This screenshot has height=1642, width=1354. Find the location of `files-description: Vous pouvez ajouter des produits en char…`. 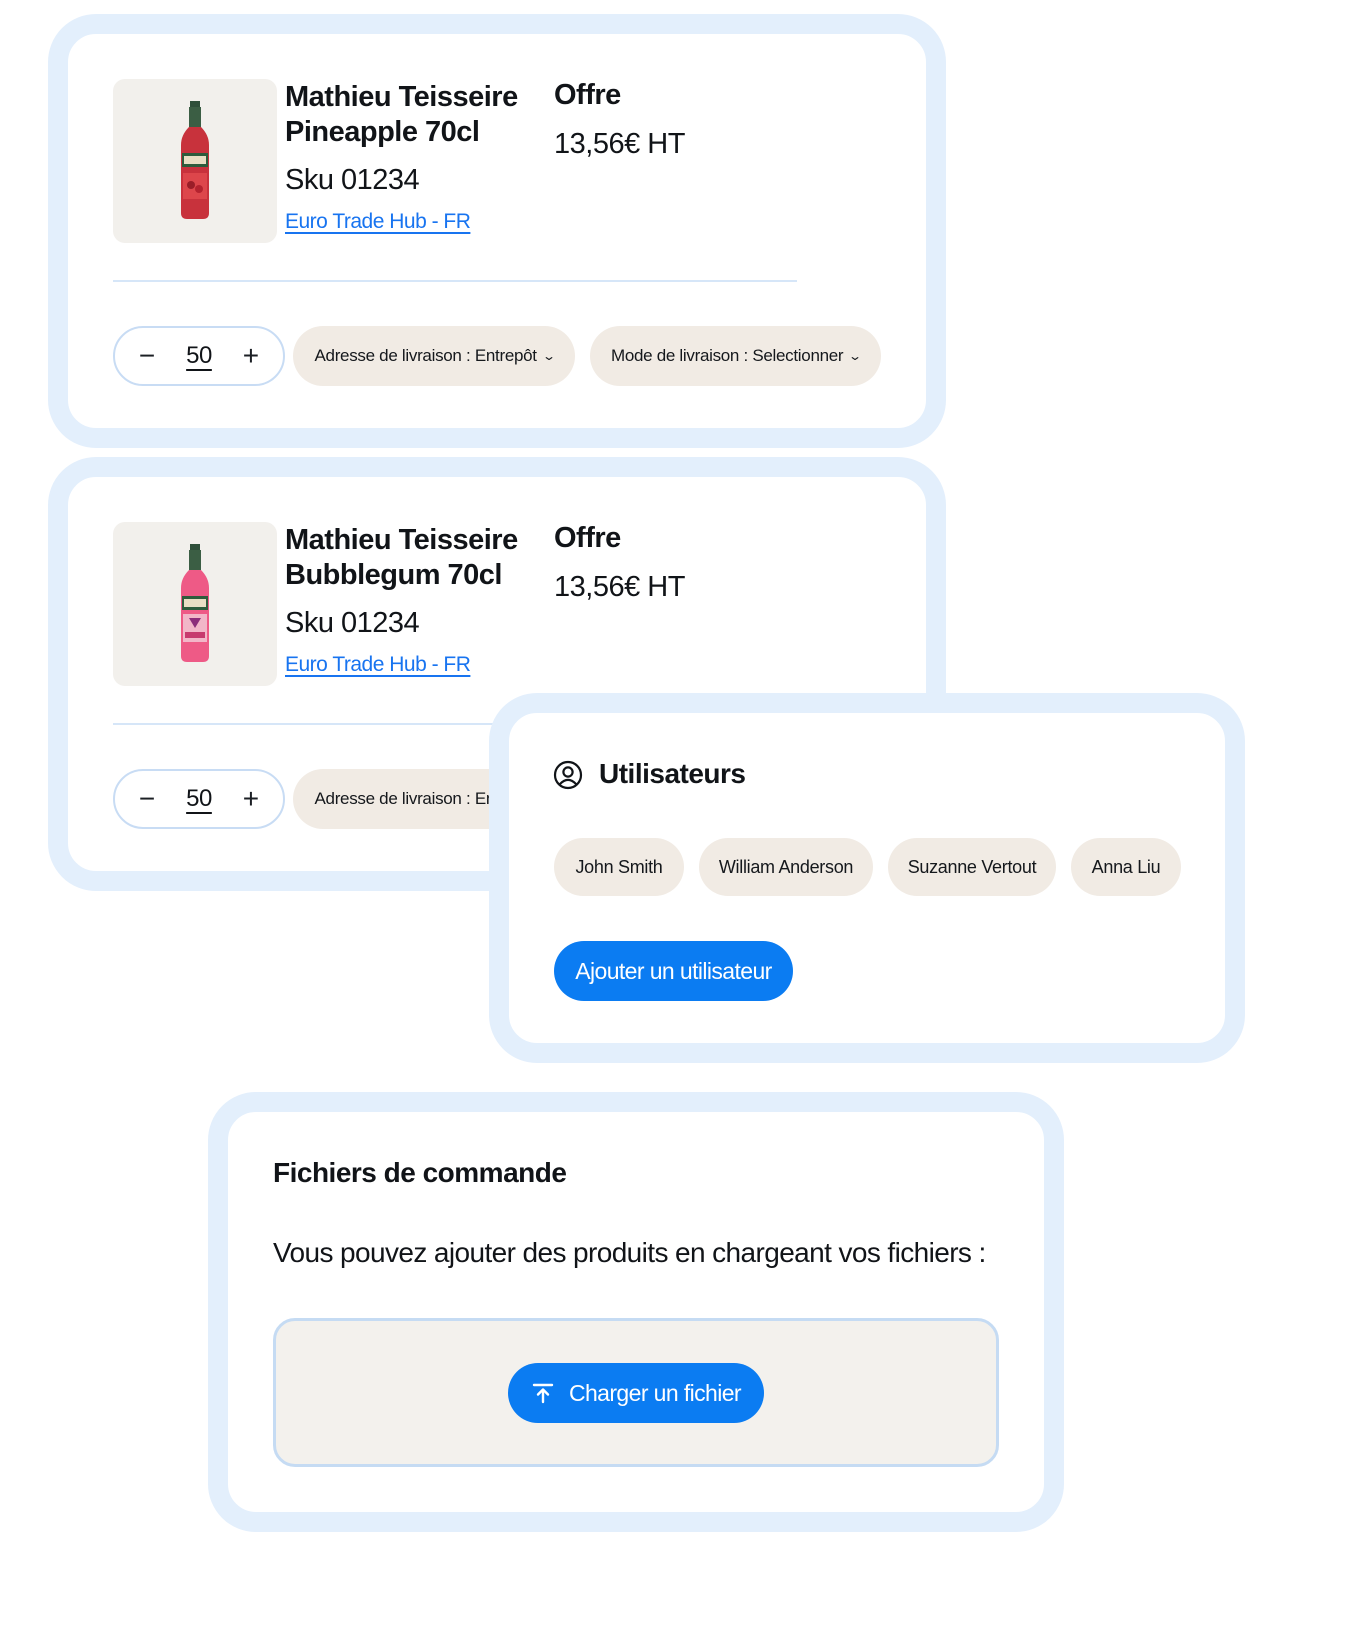

files-description: Vous pouvez ajouter des produits en char… is located at coordinates (629, 1252).